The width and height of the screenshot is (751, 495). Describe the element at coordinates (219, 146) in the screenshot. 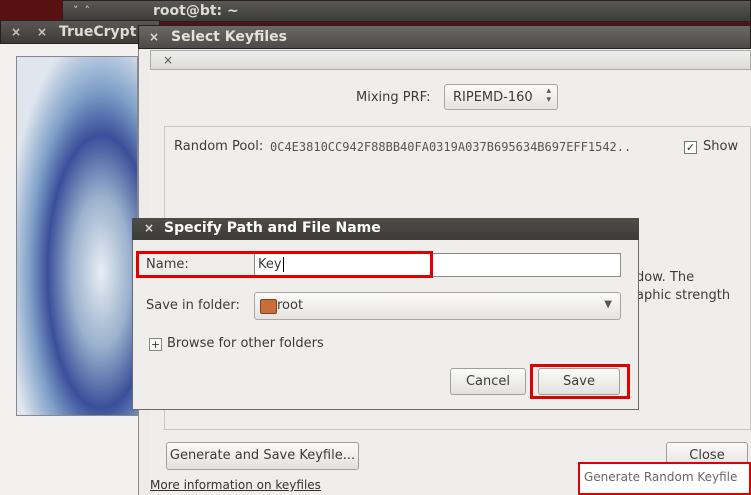

I see `random-pool-label: Random Pool:` at that location.